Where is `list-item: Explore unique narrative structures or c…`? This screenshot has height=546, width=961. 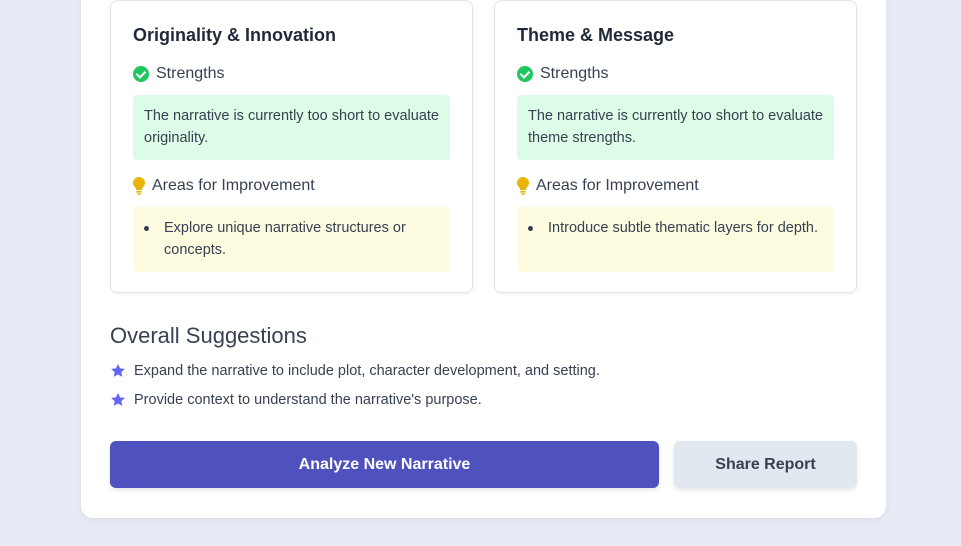 list-item: Explore unique narrative structures or c… is located at coordinates (291, 239).